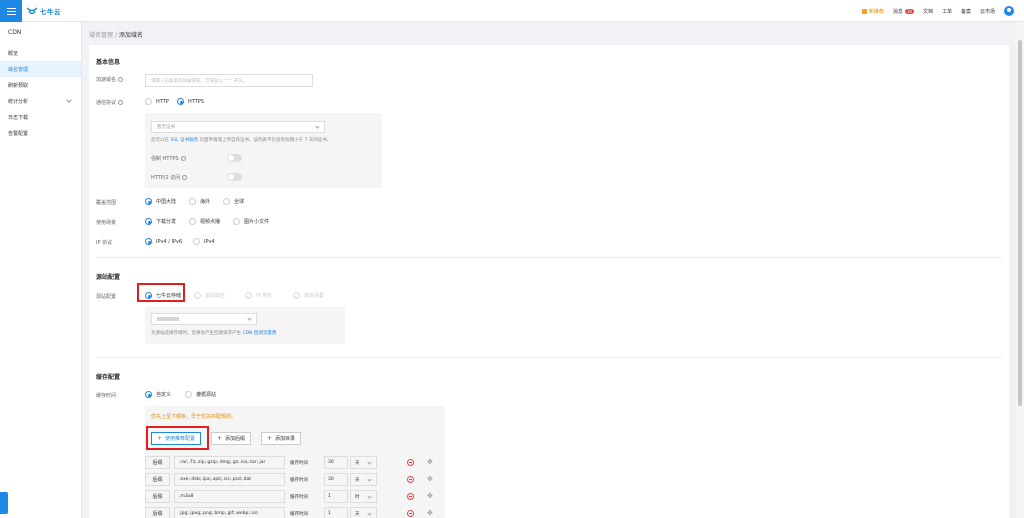 The width and height of the screenshot is (1024, 518). Describe the element at coordinates (40, 101) in the screenshot. I see `sidebar-item-statistics: 统计分析` at that location.